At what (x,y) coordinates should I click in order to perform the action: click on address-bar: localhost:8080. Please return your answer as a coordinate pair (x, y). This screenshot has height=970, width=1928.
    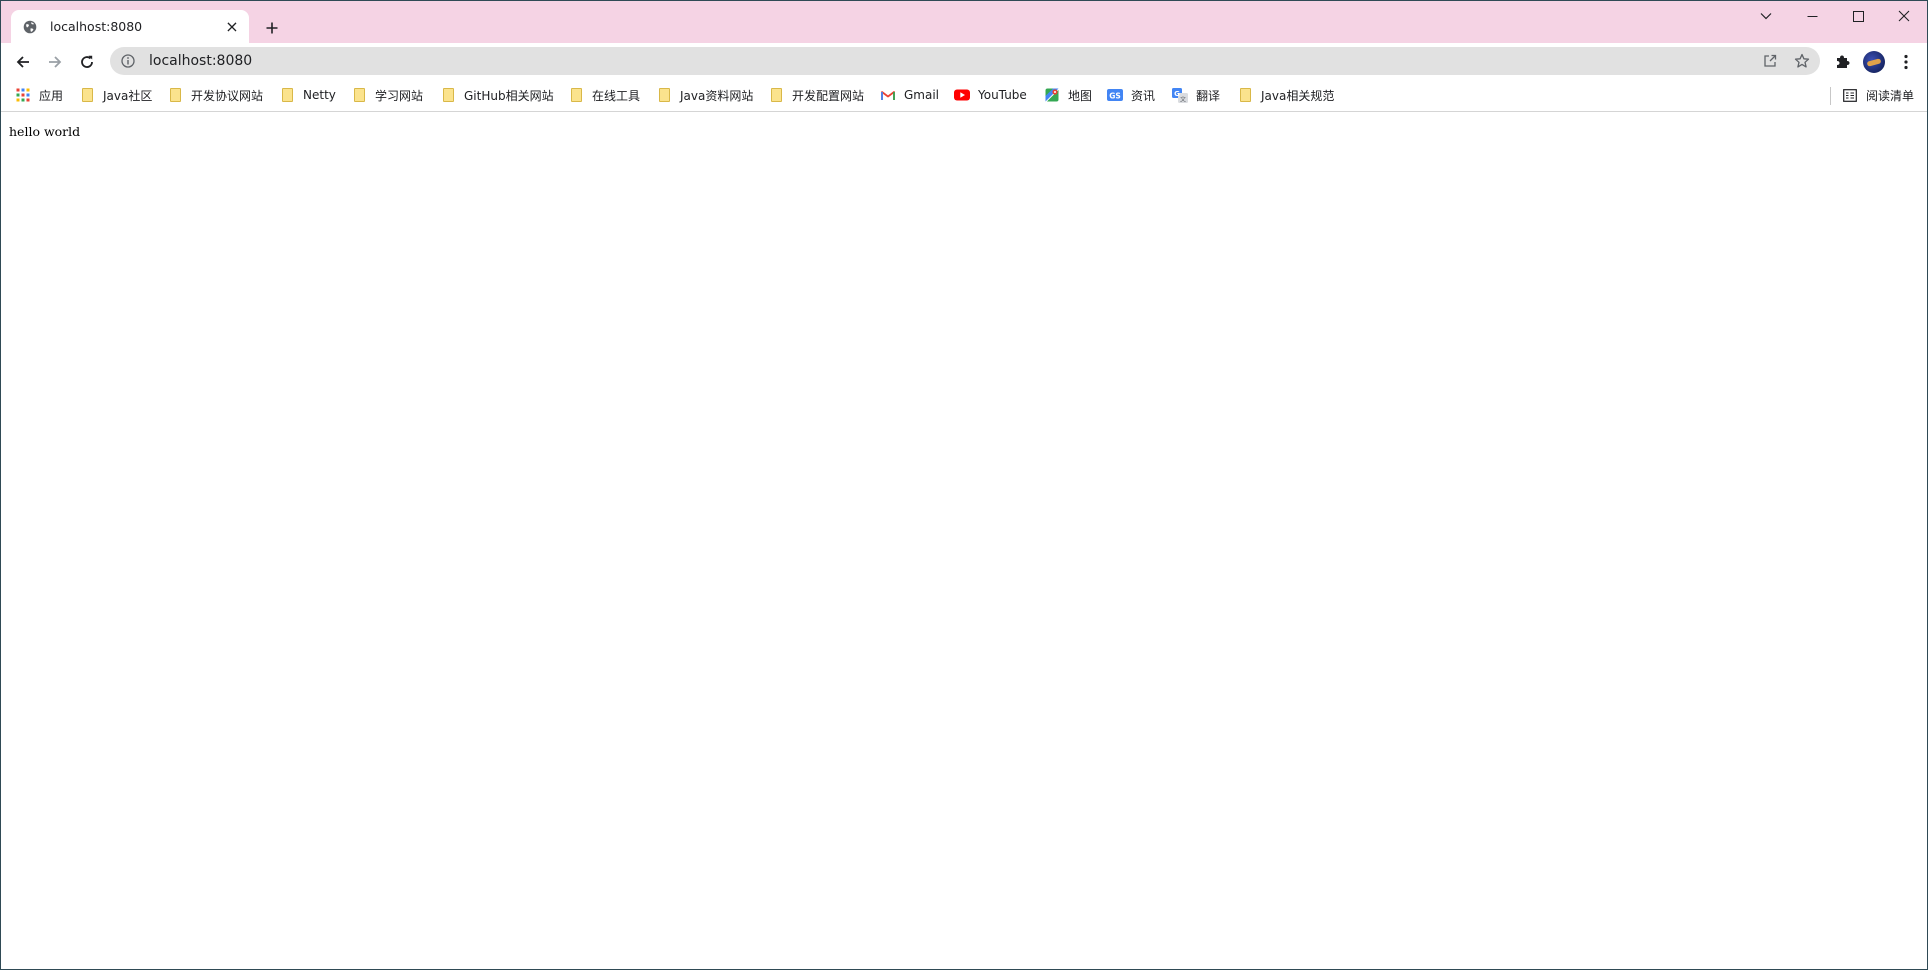
    Looking at the image, I should click on (965, 61).